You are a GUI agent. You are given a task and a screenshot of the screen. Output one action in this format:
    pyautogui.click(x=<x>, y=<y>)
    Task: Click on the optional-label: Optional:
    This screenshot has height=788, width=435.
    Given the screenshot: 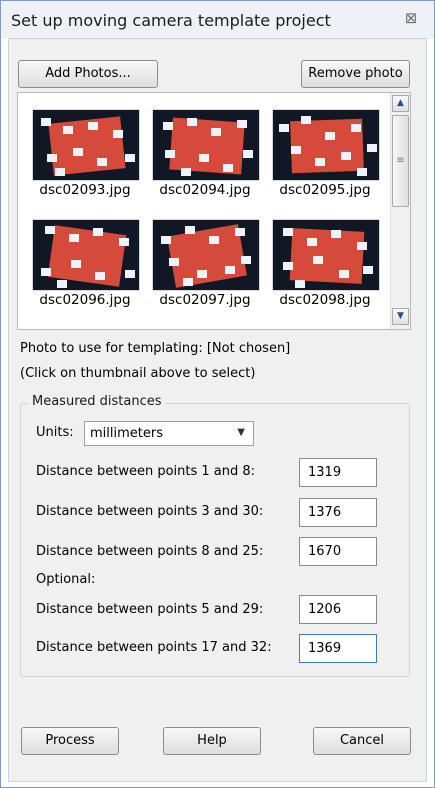 What is the action you would take?
    pyautogui.click(x=66, y=579)
    